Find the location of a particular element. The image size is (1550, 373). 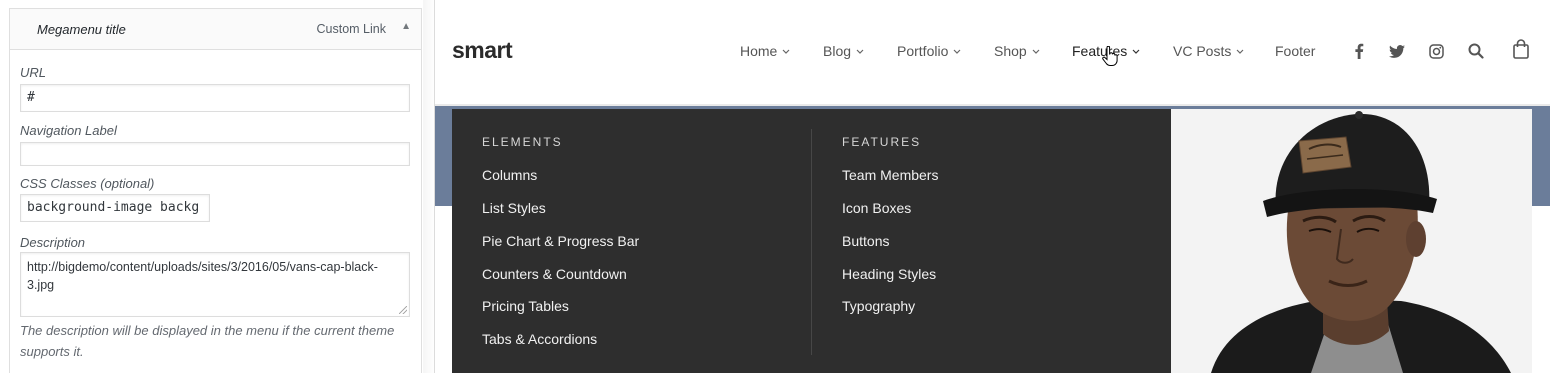

css-classes-label: CSS Classes (optional) is located at coordinates (87, 183).